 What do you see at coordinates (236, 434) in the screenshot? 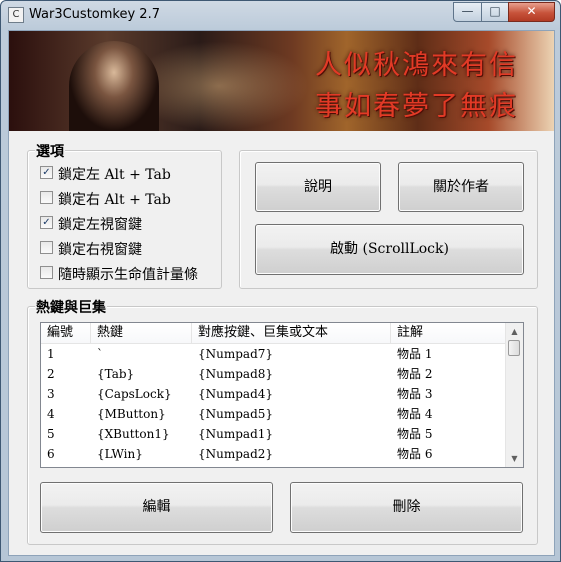
I see `cell-mapping: {Numpad1}` at bounding box center [236, 434].